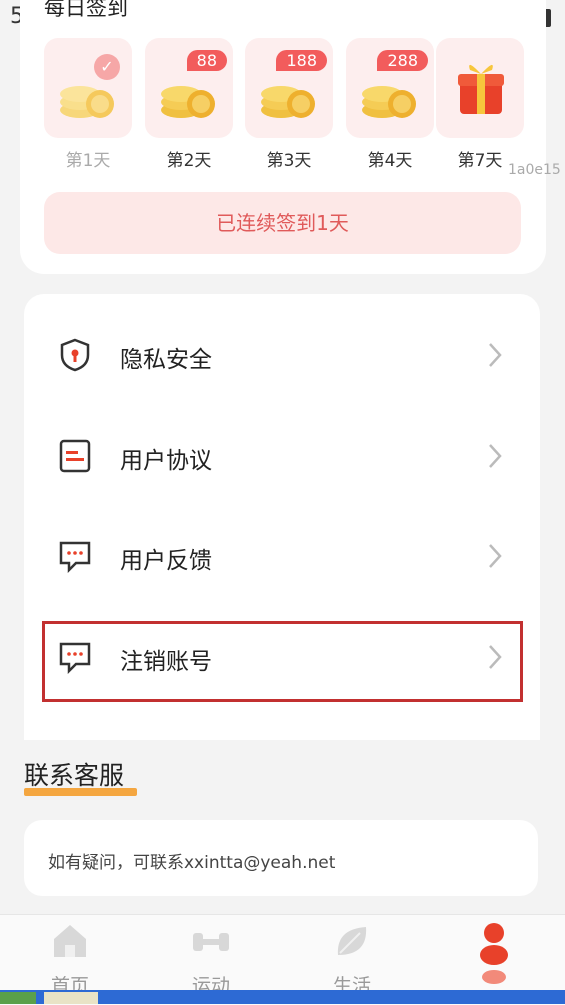 Image resolution: width=565 pixels, height=1005 pixels. I want to click on menu-item-privacy: 隐私安全, so click(282, 356).